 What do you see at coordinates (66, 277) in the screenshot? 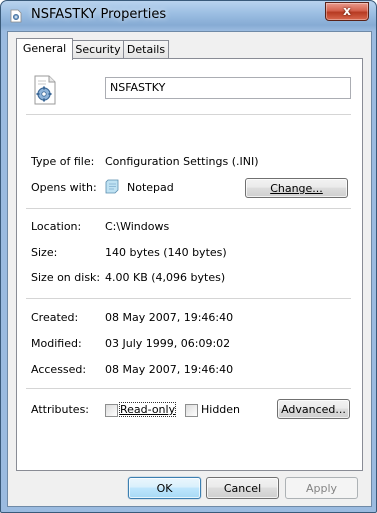
I see `size-on-disk-label: Size on disk:` at bounding box center [66, 277].